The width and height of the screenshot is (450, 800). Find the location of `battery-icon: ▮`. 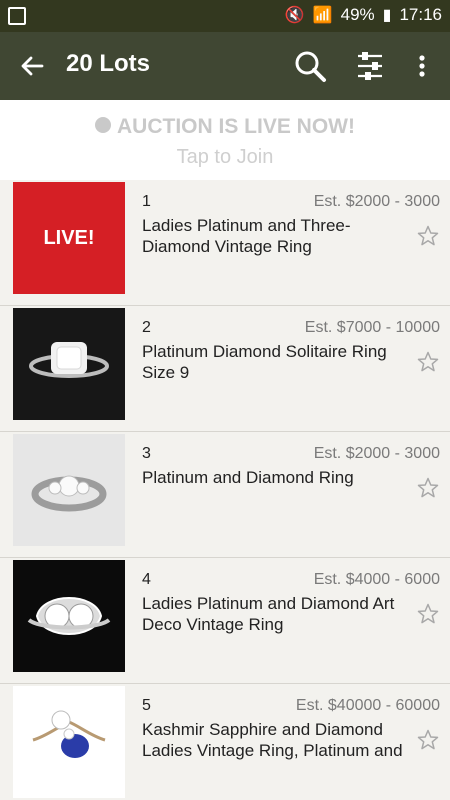

battery-icon: ▮ is located at coordinates (387, 15).